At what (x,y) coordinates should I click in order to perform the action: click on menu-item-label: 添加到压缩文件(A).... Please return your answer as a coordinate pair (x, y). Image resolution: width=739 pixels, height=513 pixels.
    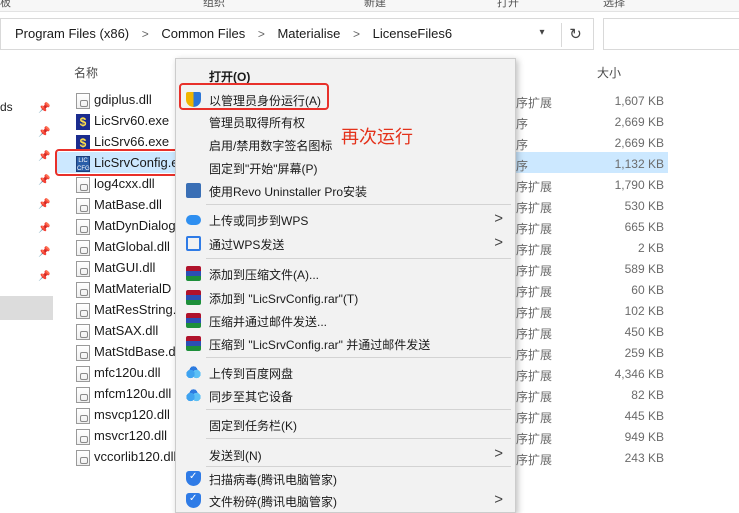
    Looking at the image, I should click on (264, 275).